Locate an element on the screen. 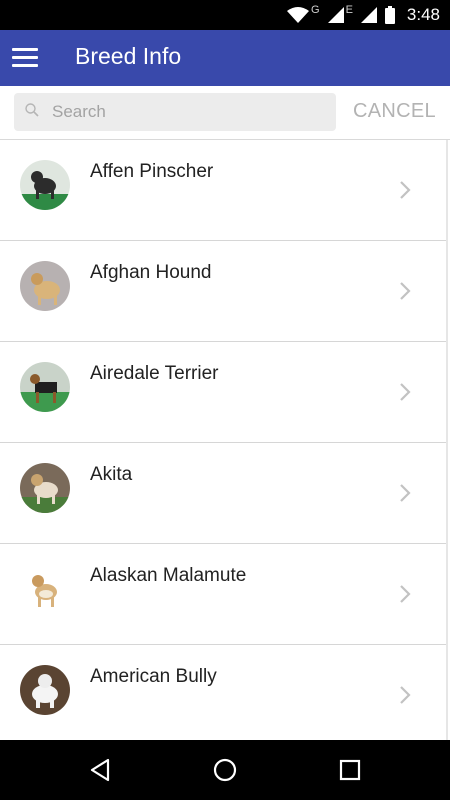  battery-icon is located at coordinates (389, 15).